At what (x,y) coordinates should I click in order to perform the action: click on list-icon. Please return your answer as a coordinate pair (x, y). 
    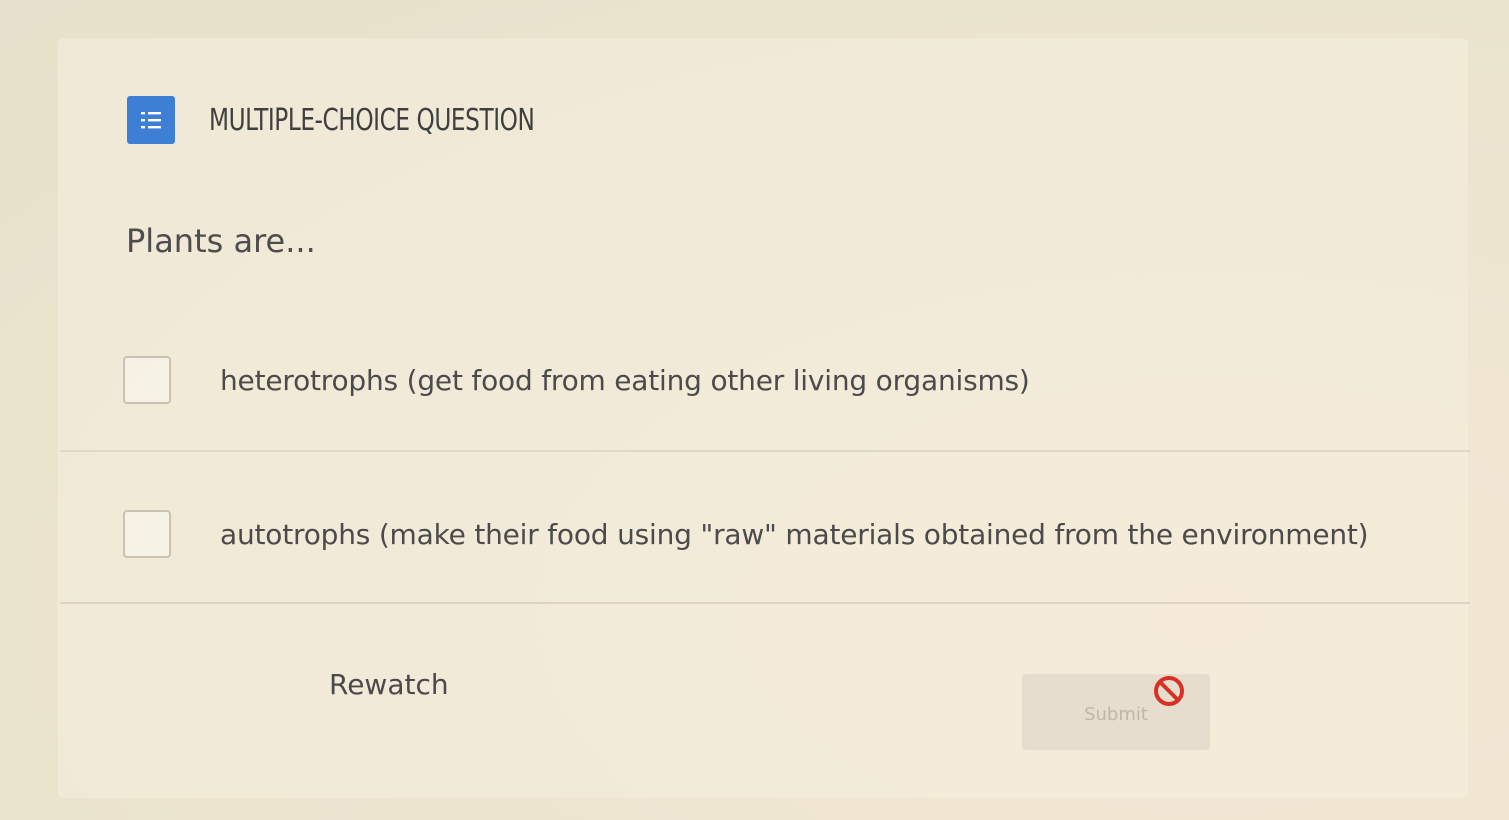
    Looking at the image, I should click on (151, 120).